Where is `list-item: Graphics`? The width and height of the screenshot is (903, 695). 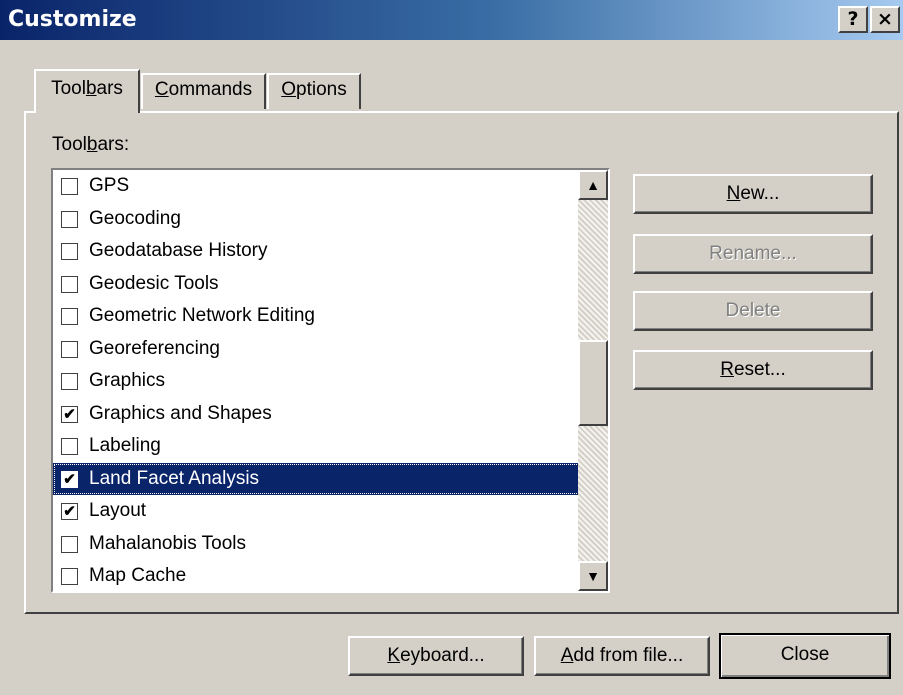
list-item: Graphics is located at coordinates (316, 381).